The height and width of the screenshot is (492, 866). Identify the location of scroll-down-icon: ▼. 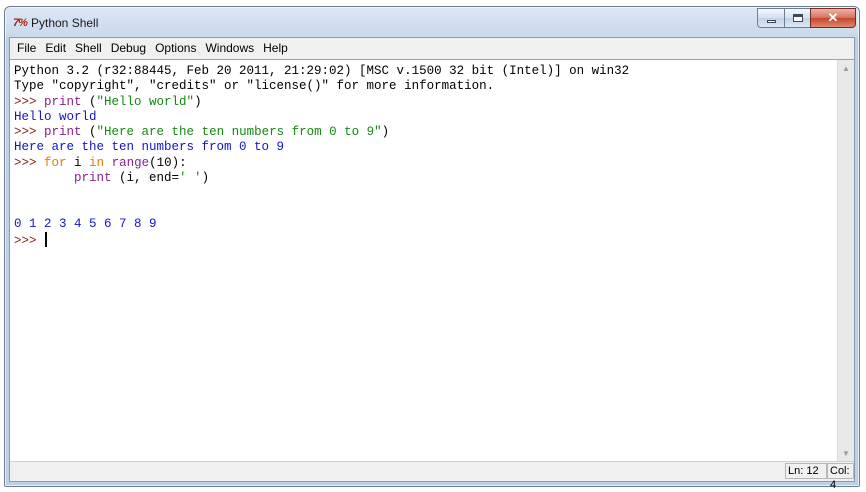
(846, 453).